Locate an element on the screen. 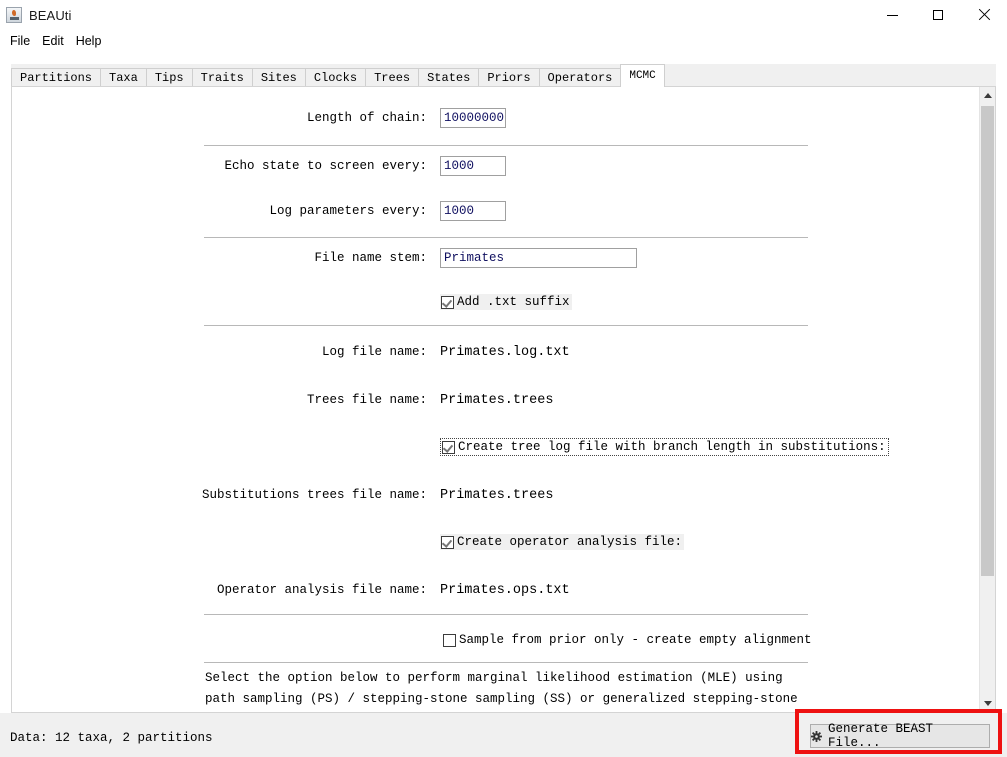  tab-sites: Sites is located at coordinates (278, 77).